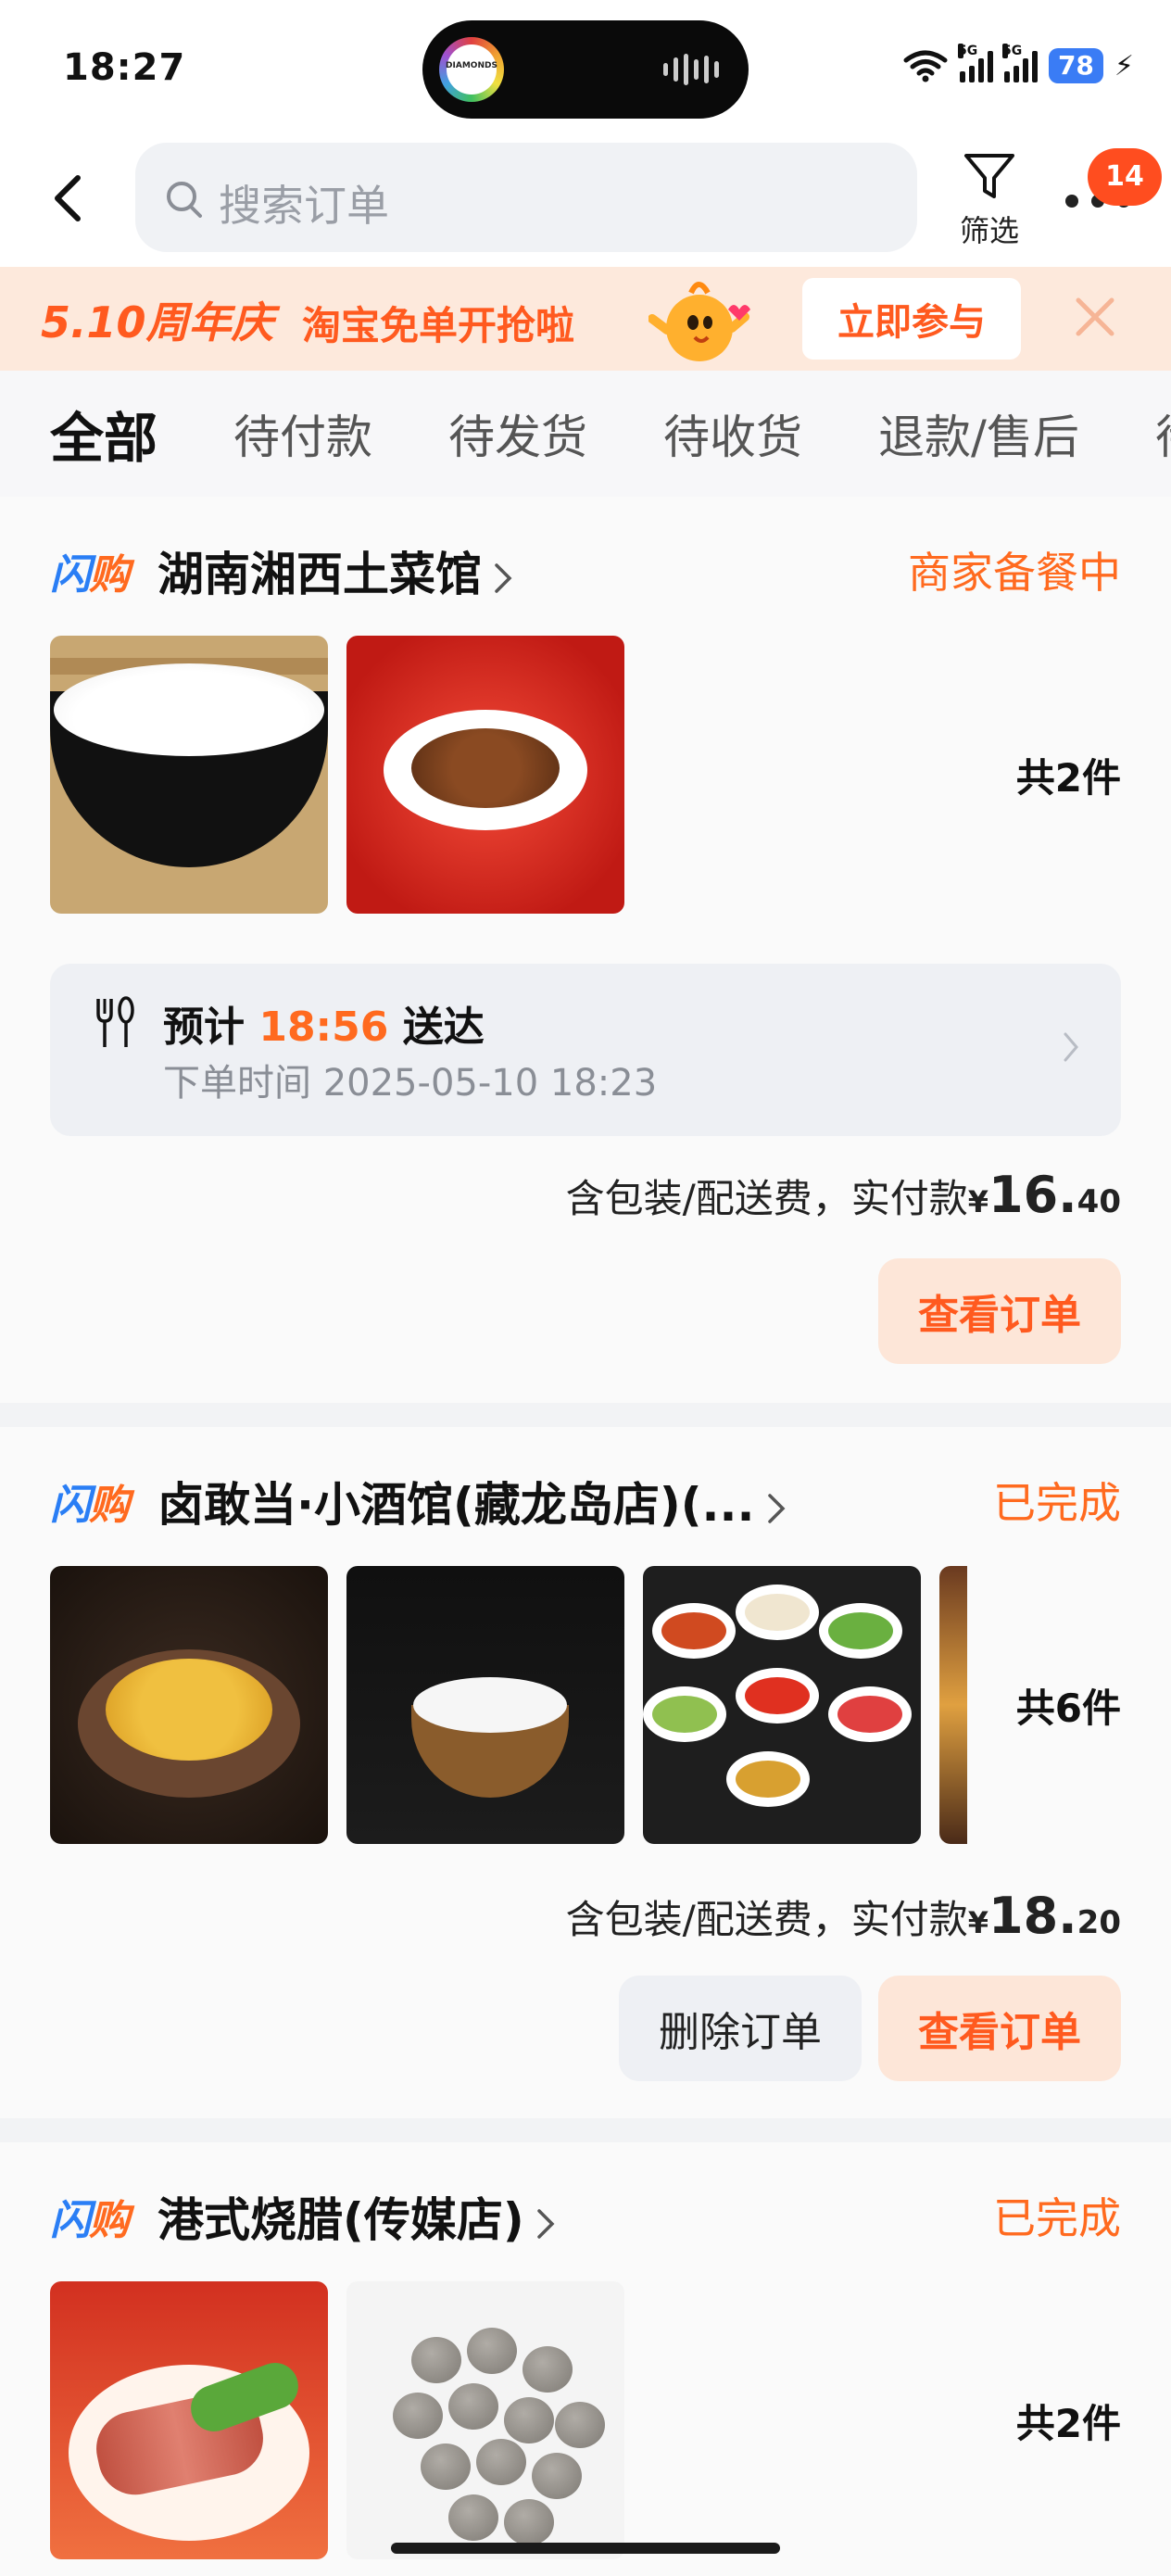 The height and width of the screenshot is (2576, 1171). Describe the element at coordinates (357, 2216) in the screenshot. I see `shop-name: 港式烧腊(传媒店)` at that location.